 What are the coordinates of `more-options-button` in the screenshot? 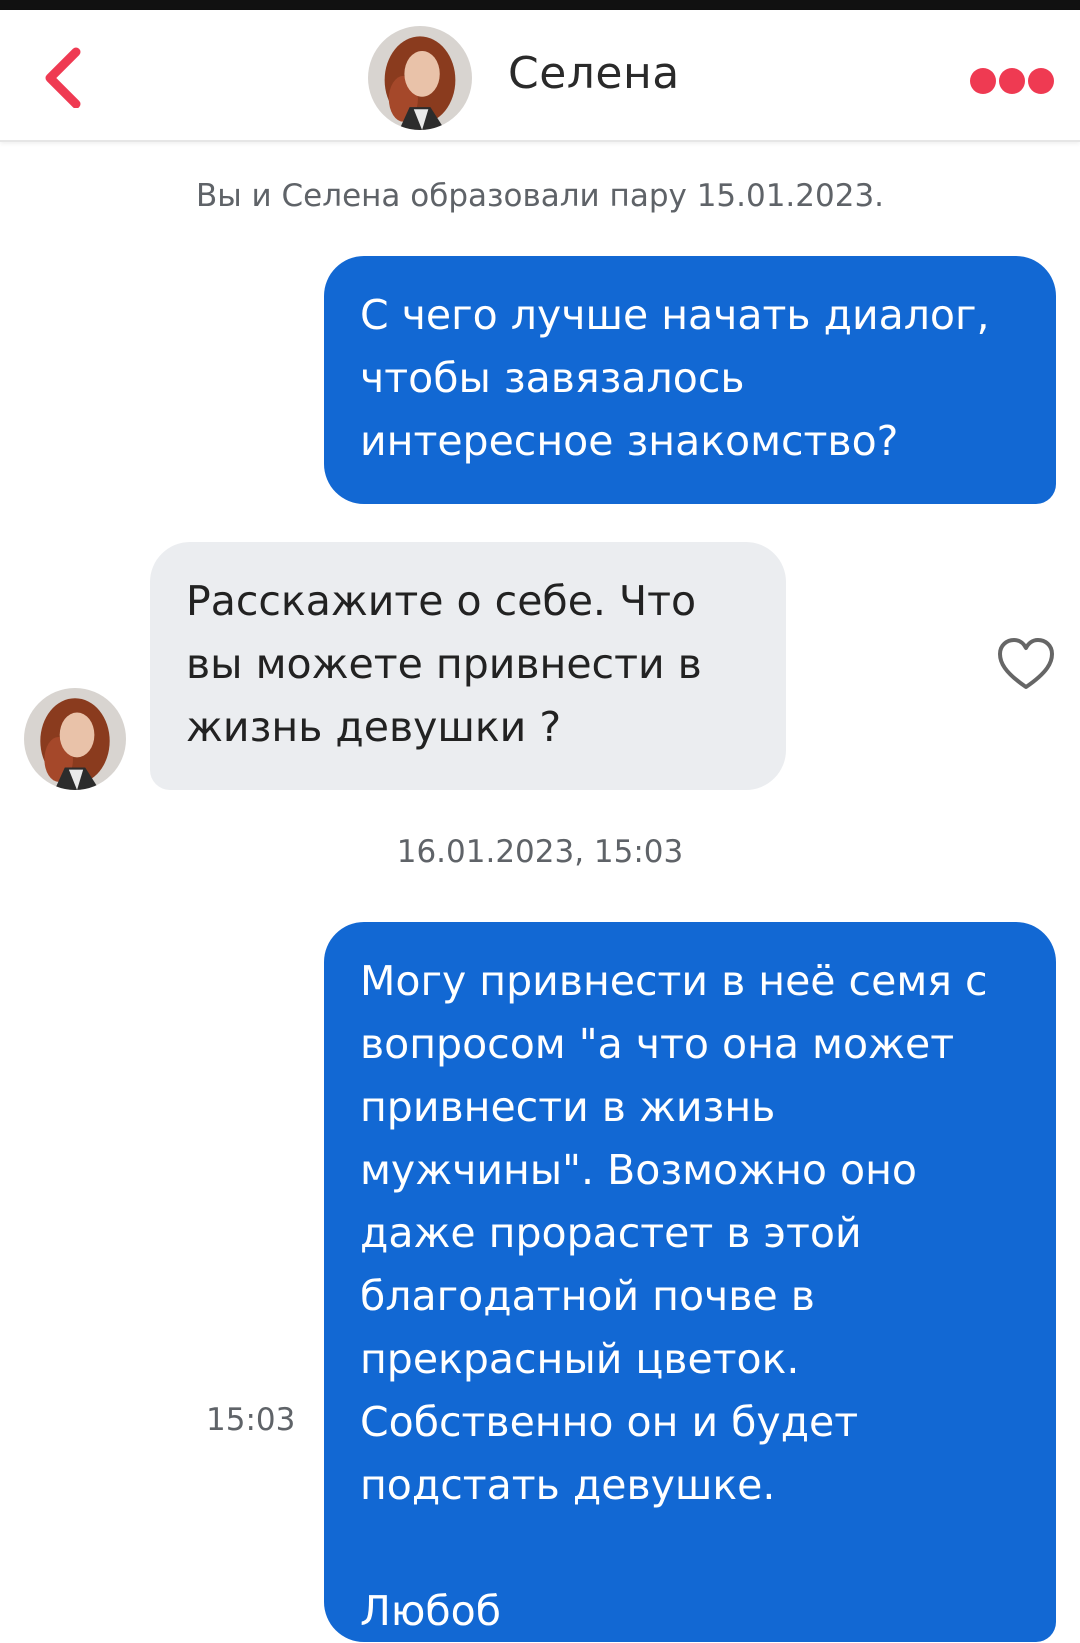 It's located at (1014, 82).